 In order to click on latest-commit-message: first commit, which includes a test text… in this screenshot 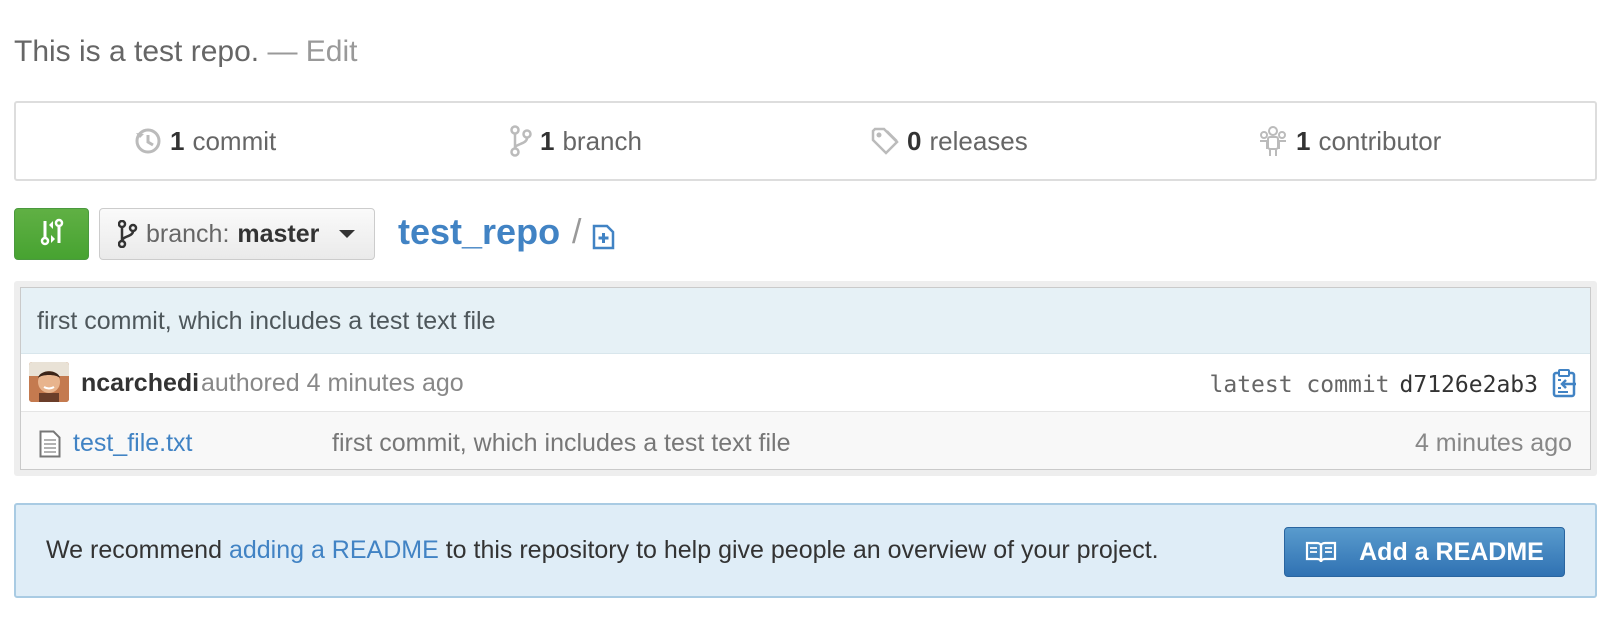, I will do `click(805, 321)`.